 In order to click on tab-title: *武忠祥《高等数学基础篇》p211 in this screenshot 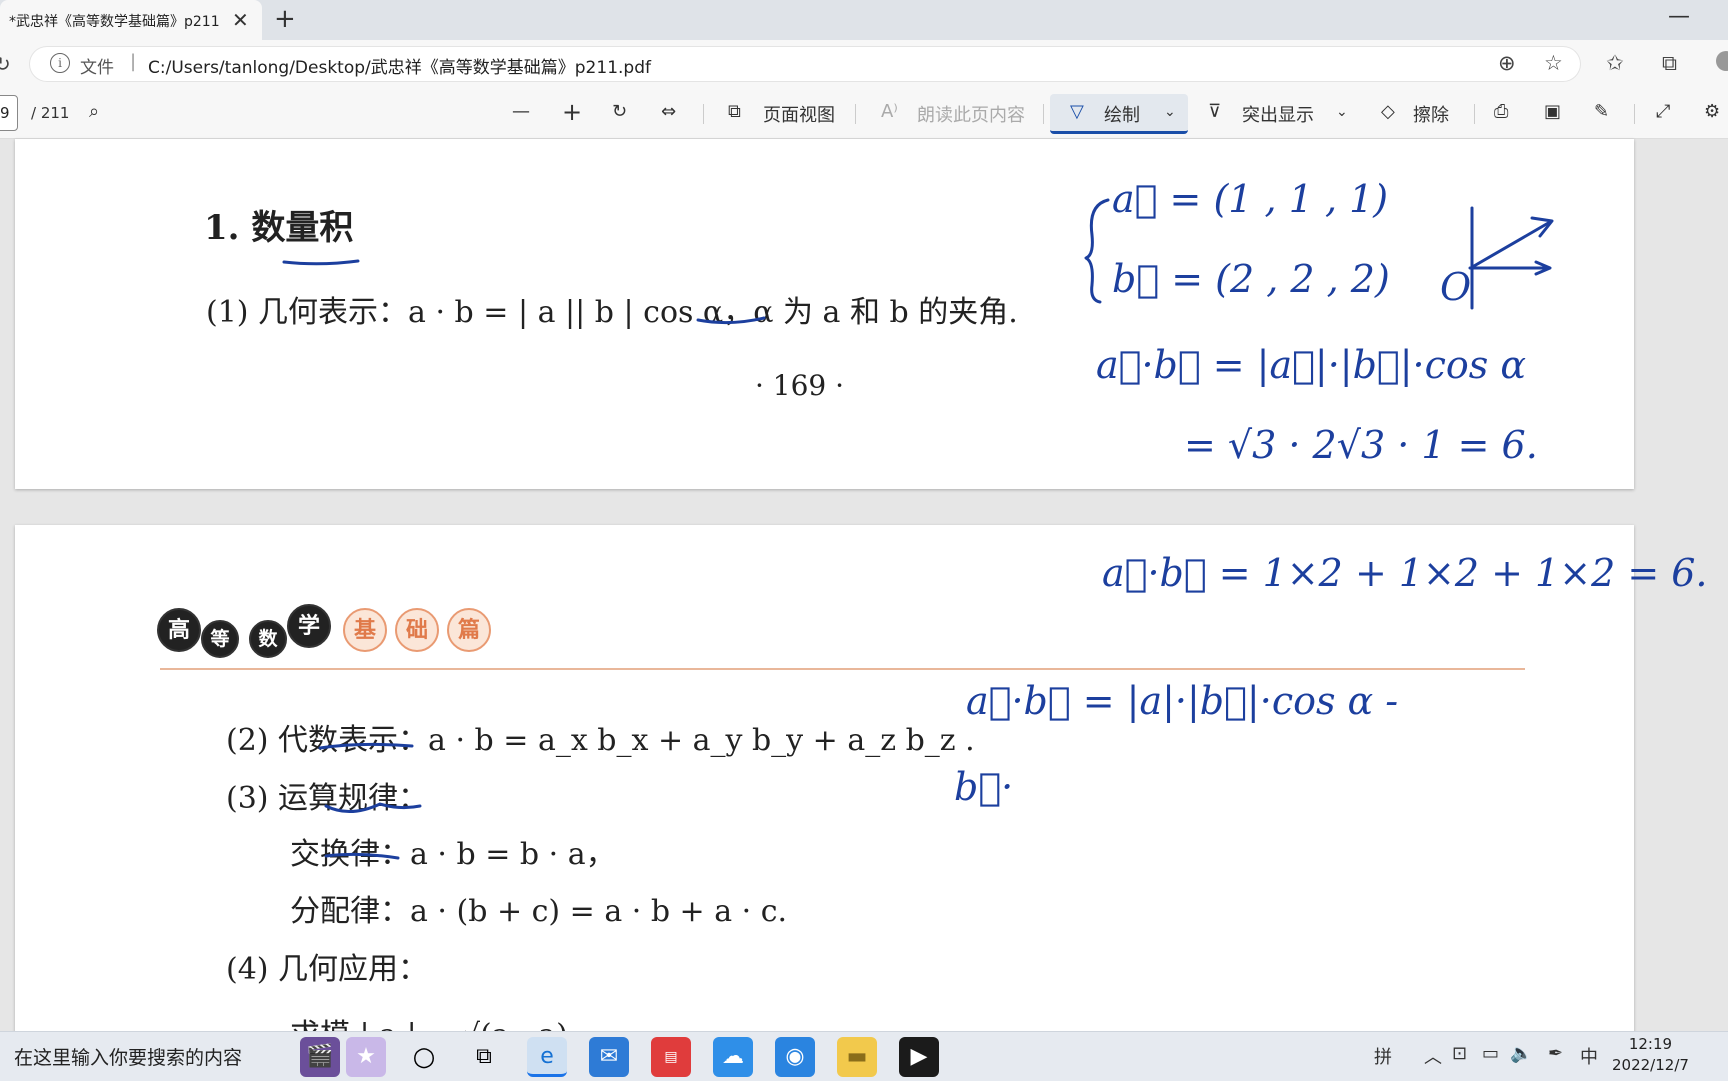, I will do `click(114, 22)`.